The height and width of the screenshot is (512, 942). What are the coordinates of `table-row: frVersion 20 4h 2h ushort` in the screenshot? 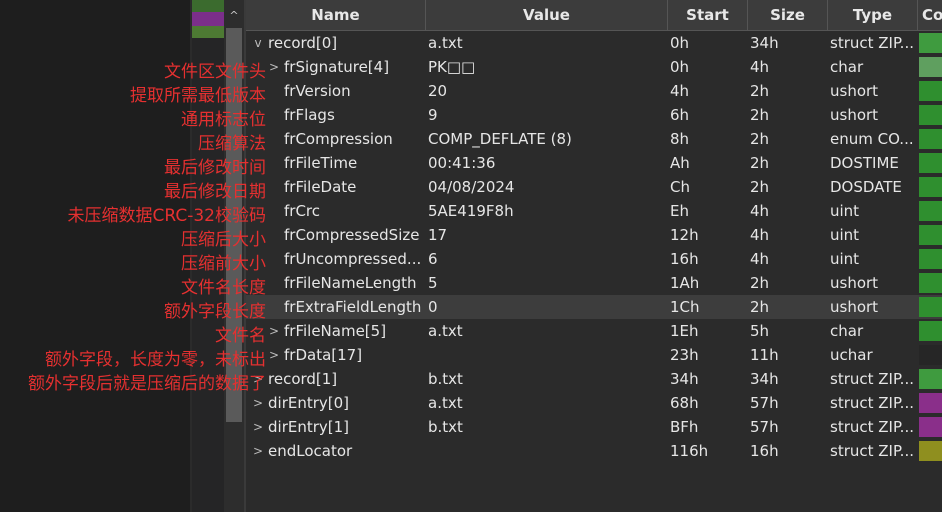 It's located at (594, 91).